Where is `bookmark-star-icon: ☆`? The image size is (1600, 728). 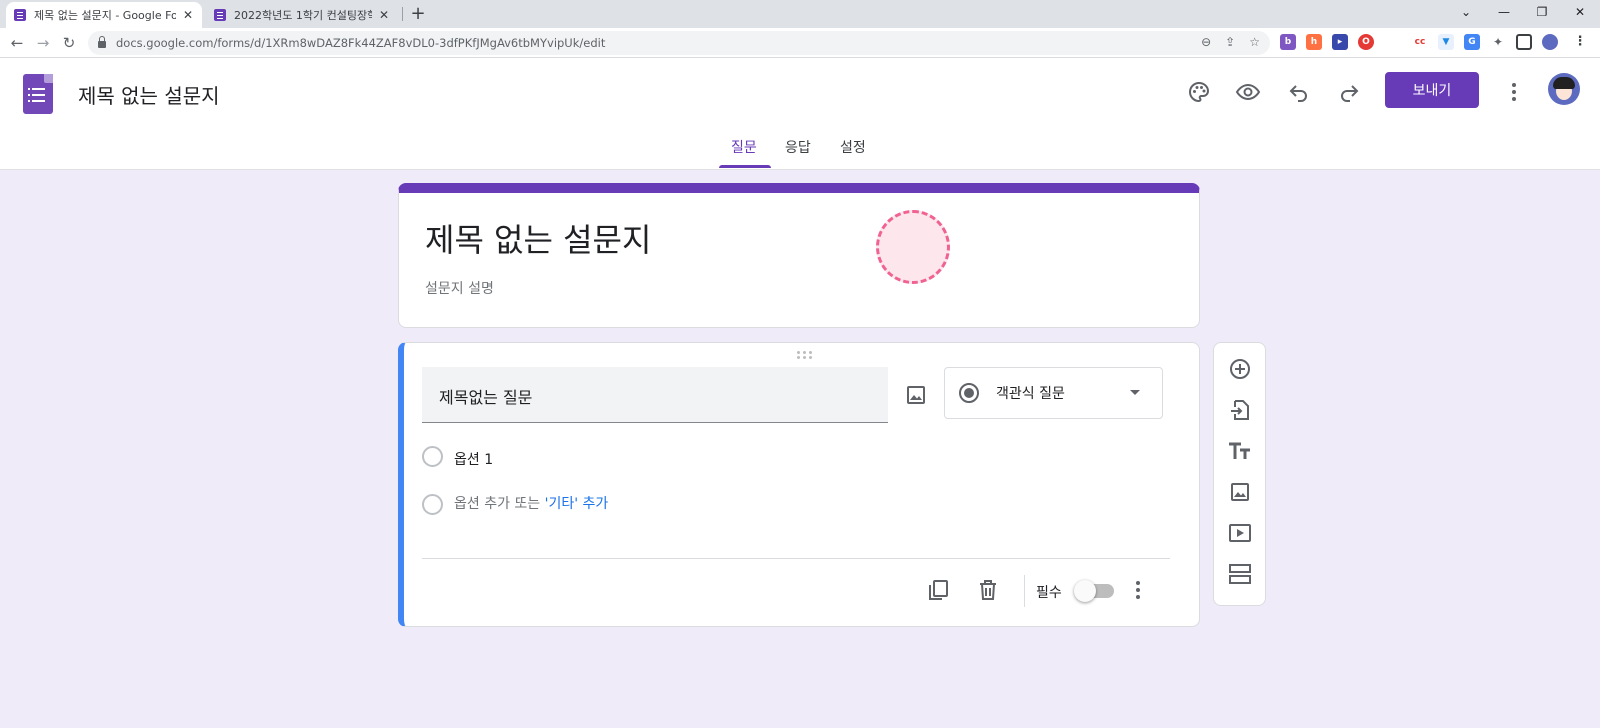
bookmark-star-icon: ☆ is located at coordinates (1254, 42).